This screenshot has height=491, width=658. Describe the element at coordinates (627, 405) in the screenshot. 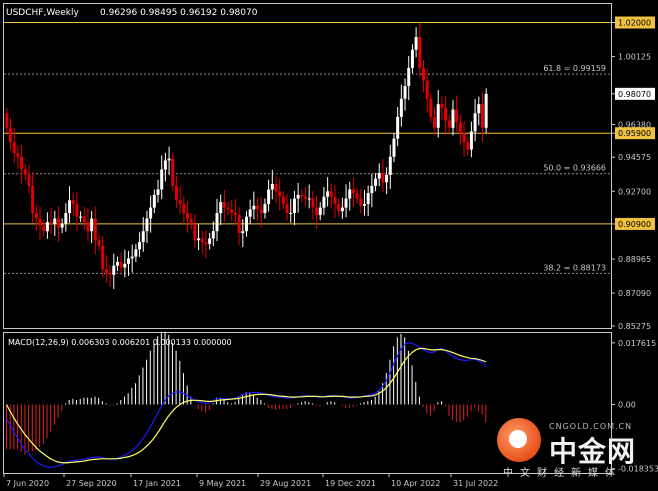

I see `macd-tick-label: 0.00` at that location.